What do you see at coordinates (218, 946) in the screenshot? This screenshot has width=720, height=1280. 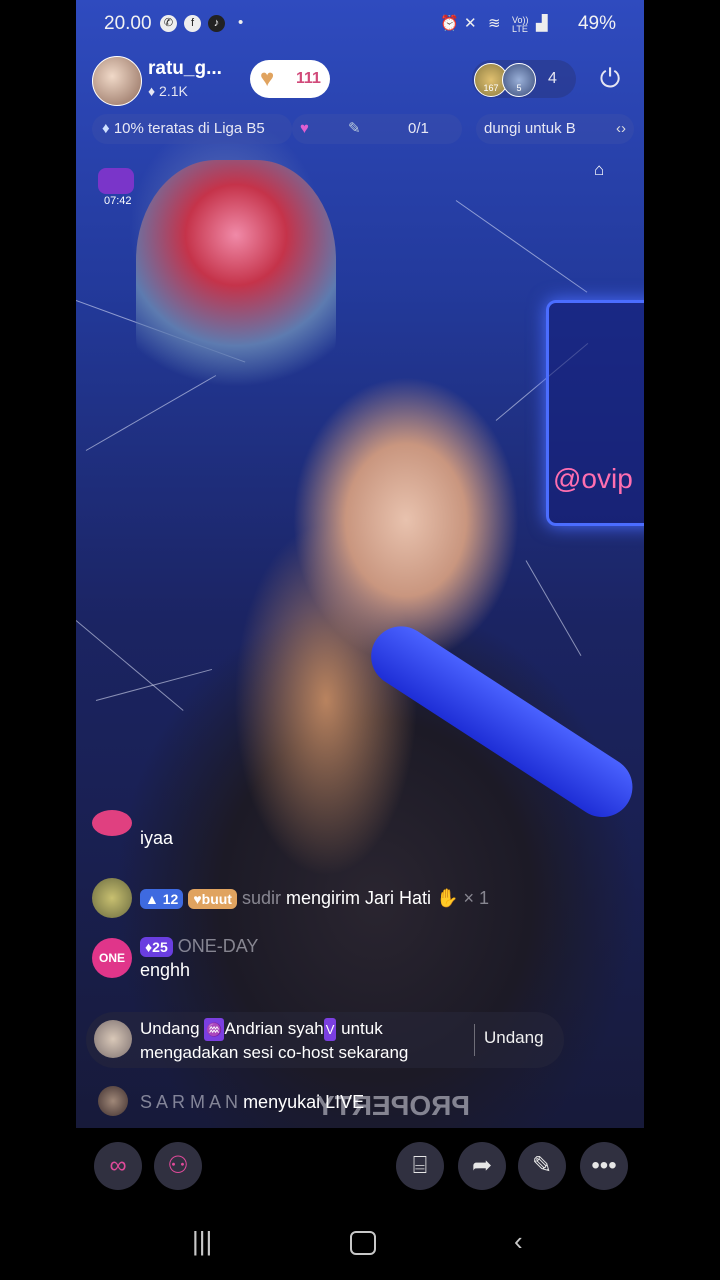 I see `comment-user: ONE-DAY` at bounding box center [218, 946].